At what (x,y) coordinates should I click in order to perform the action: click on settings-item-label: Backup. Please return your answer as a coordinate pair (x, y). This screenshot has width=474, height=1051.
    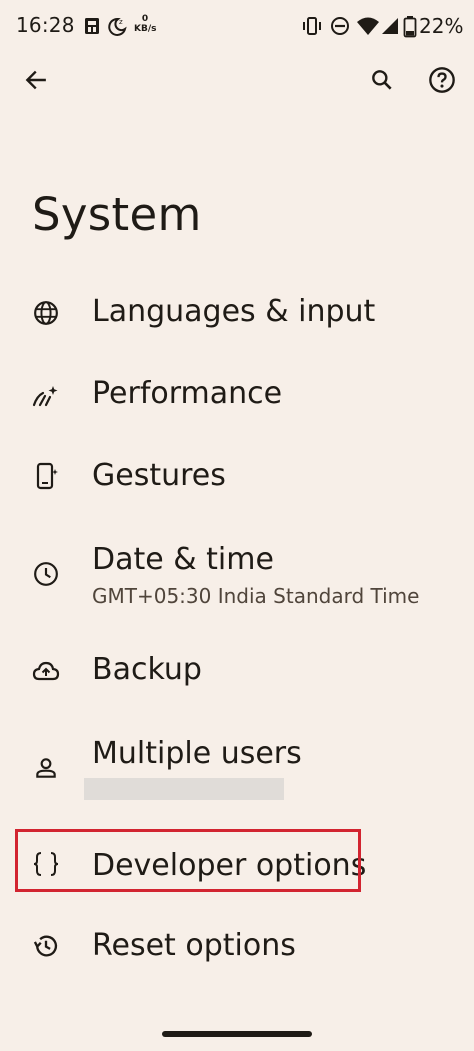
    Looking at the image, I should click on (147, 669).